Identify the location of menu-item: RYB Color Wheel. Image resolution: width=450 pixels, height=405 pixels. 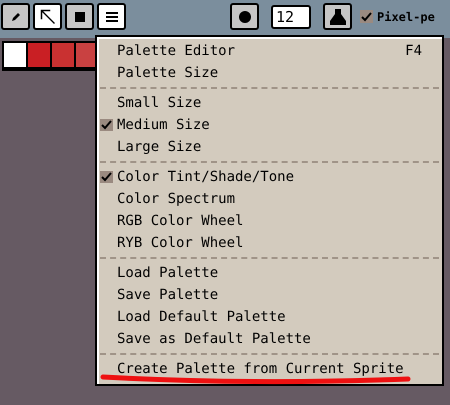
(269, 243).